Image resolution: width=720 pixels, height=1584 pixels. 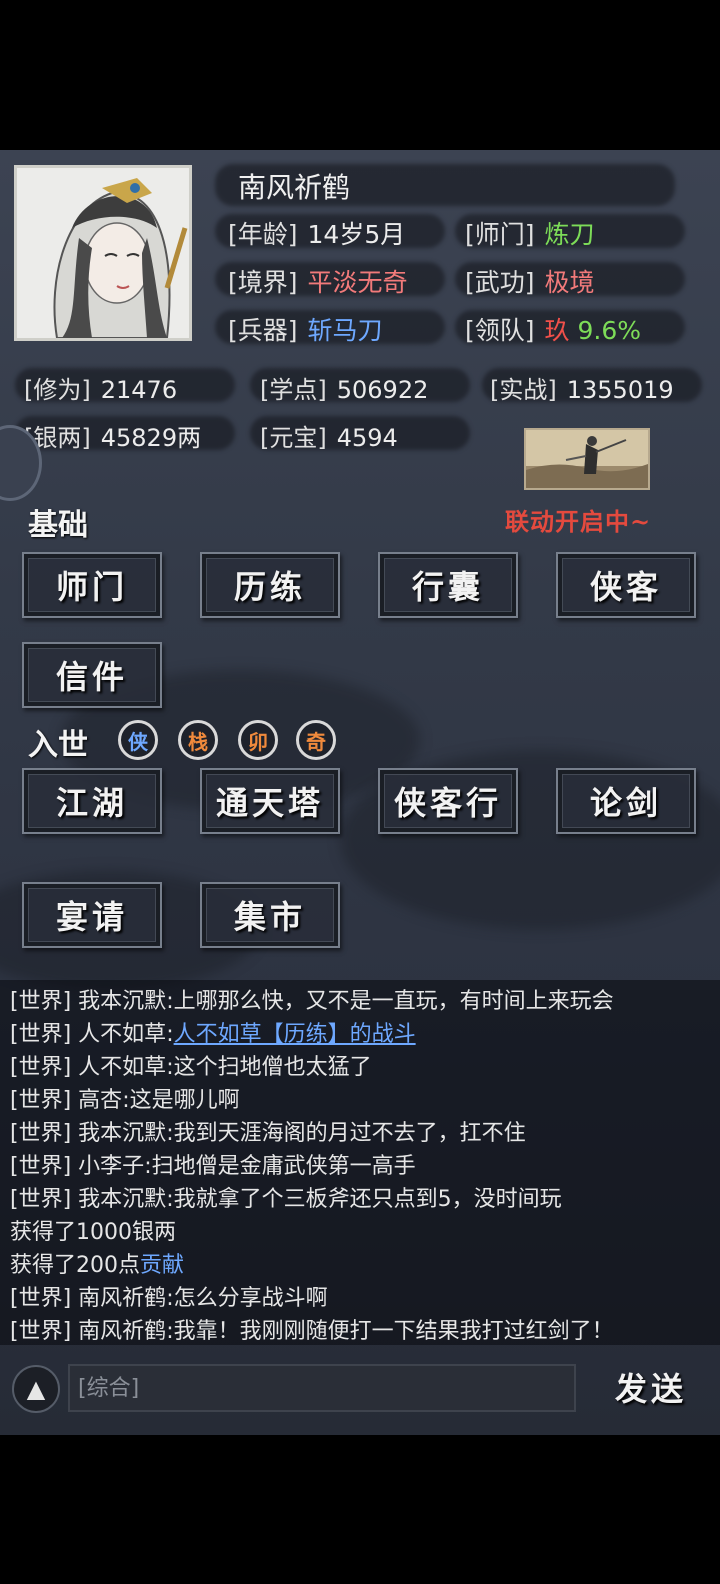 I want to click on chat-message: [世界] 人不如草:这个扫地僧也太猛了, so click(x=191, y=1065).